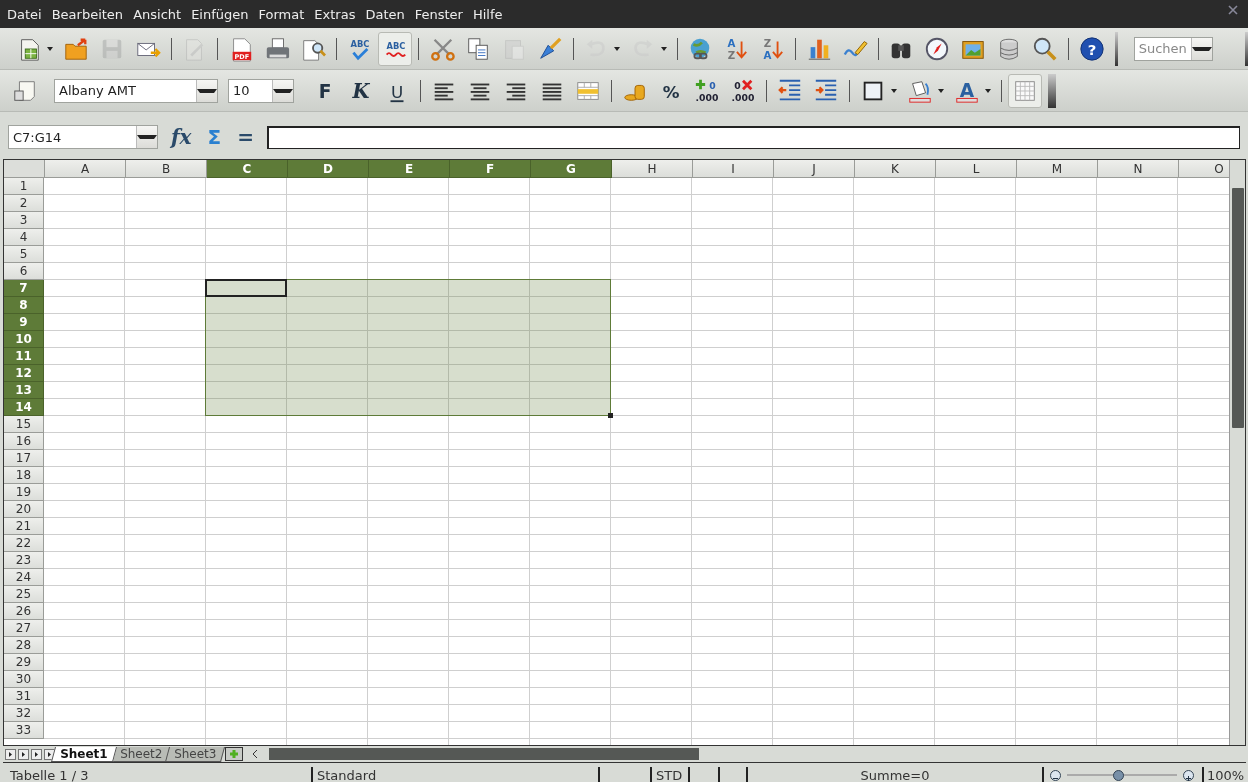 Image resolution: width=1248 pixels, height=782 pixels. I want to click on row-header: 9, so click(24, 322).